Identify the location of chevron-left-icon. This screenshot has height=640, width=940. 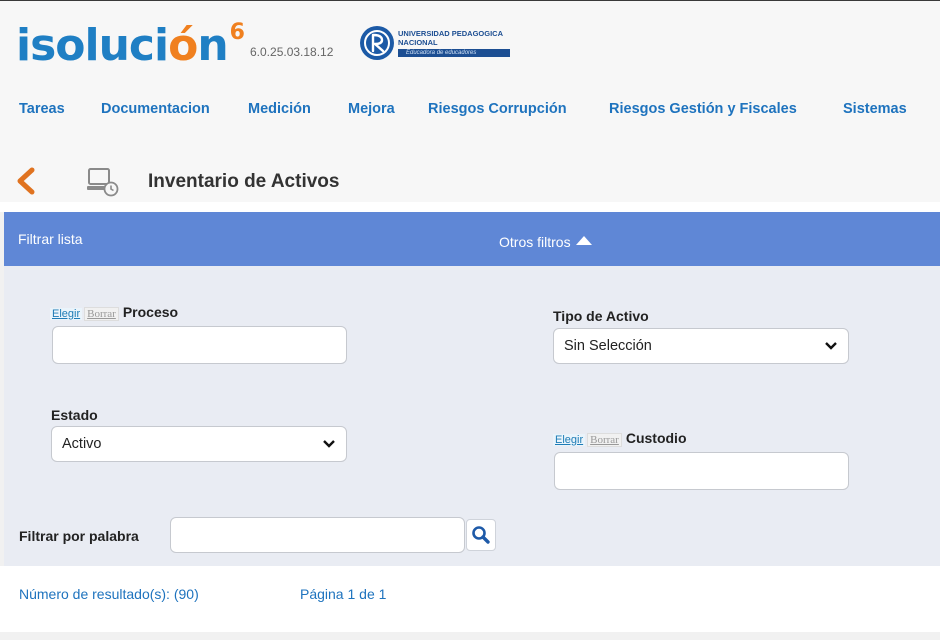
(26, 181).